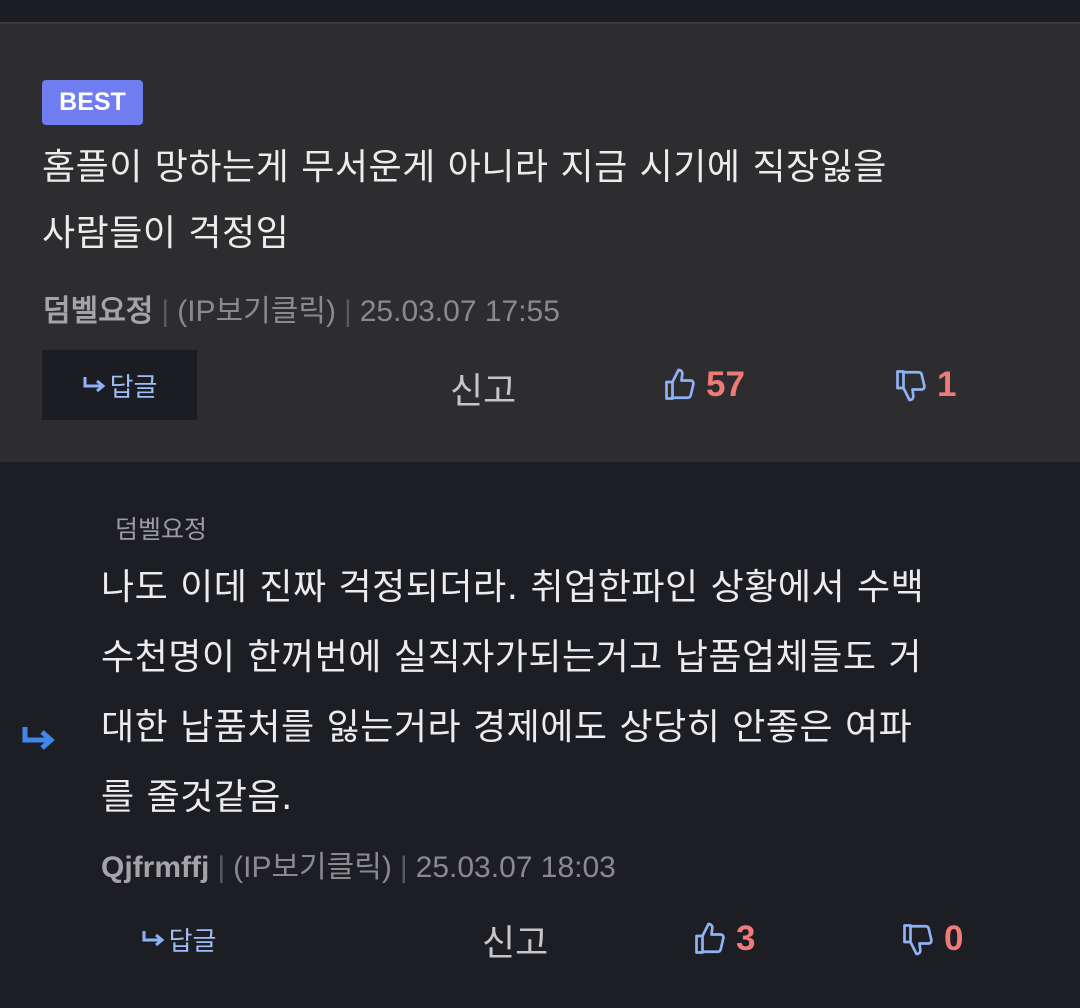 Image resolution: width=1080 pixels, height=1008 pixels. I want to click on comment-line: 사람들이 걱정임, so click(166, 233).